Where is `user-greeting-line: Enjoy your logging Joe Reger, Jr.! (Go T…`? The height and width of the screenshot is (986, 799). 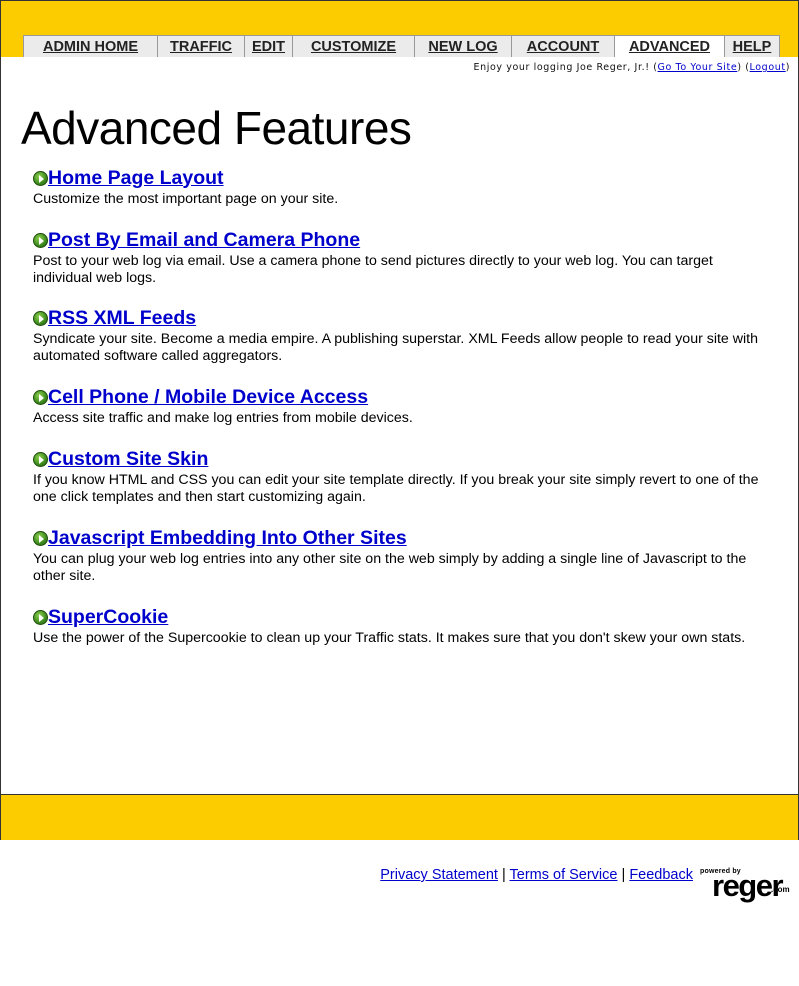 user-greeting-line: Enjoy your logging Joe Reger, Jr.! (Go T… is located at coordinates (631, 67).